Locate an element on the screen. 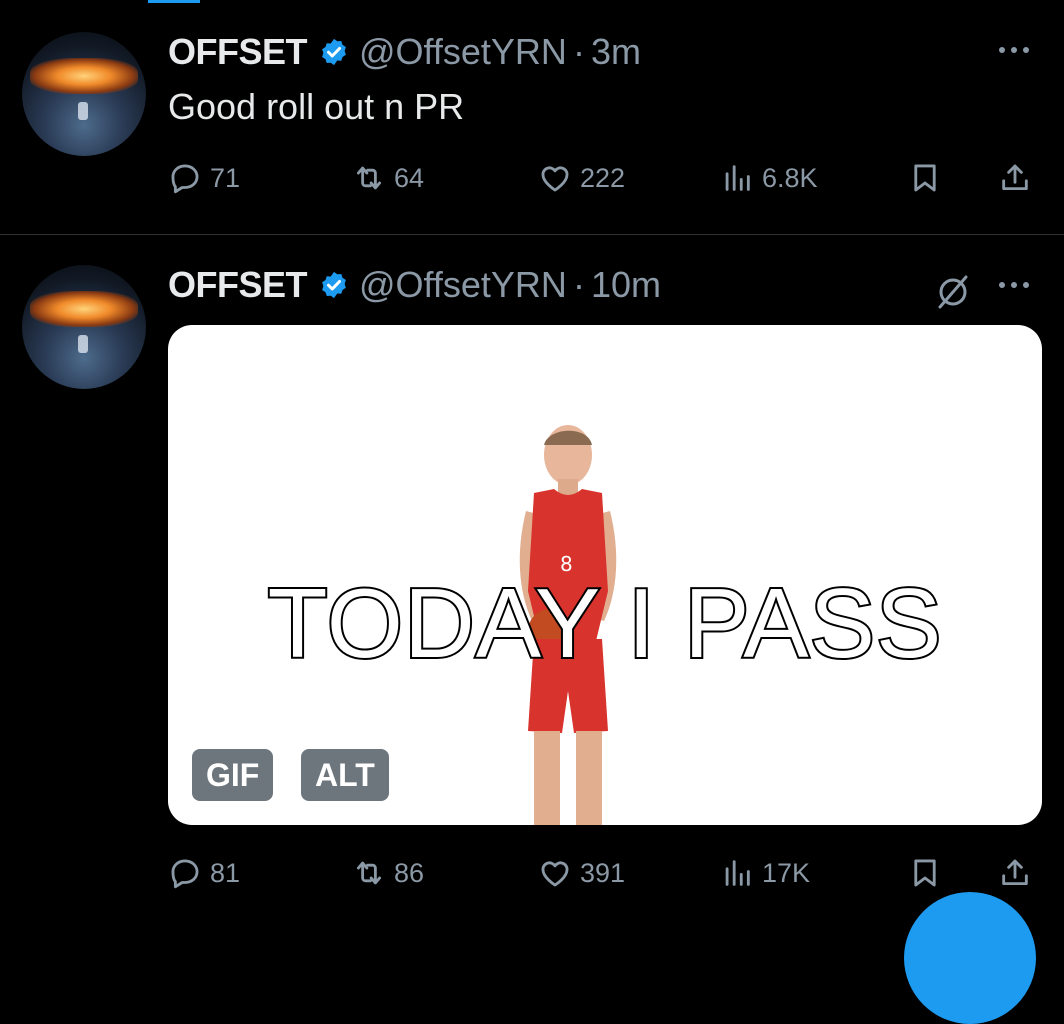 Image resolution: width=1064 pixels, height=1024 pixels. gif-caption: TODAY I PASS is located at coordinates (605, 623).